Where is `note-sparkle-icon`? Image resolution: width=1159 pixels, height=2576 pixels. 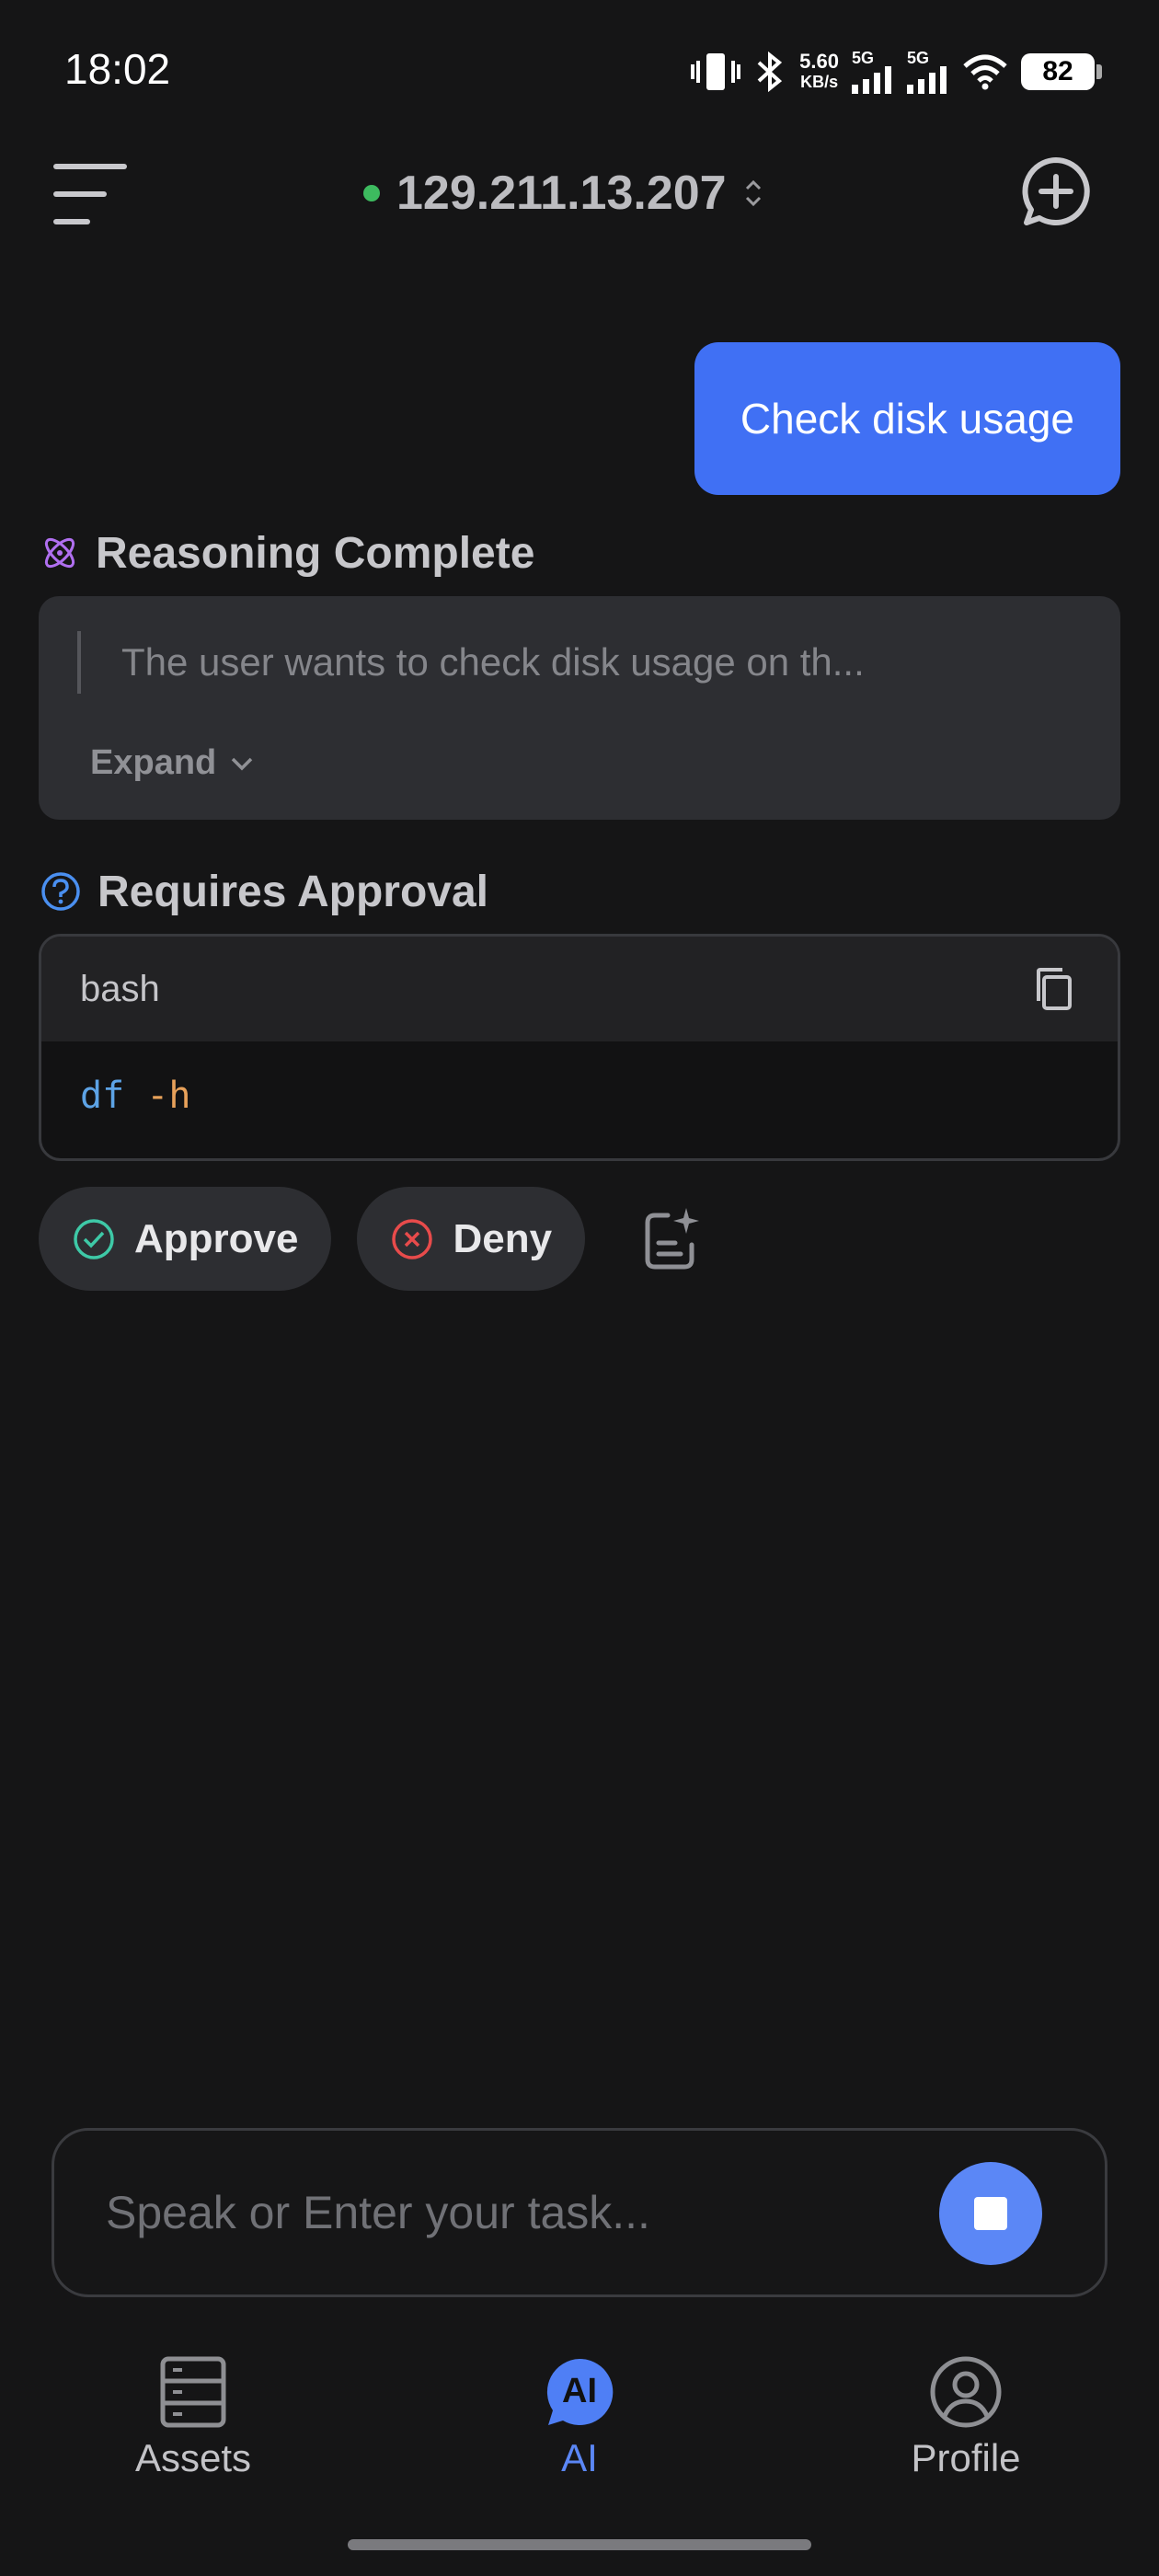 note-sparkle-icon is located at coordinates (671, 1239).